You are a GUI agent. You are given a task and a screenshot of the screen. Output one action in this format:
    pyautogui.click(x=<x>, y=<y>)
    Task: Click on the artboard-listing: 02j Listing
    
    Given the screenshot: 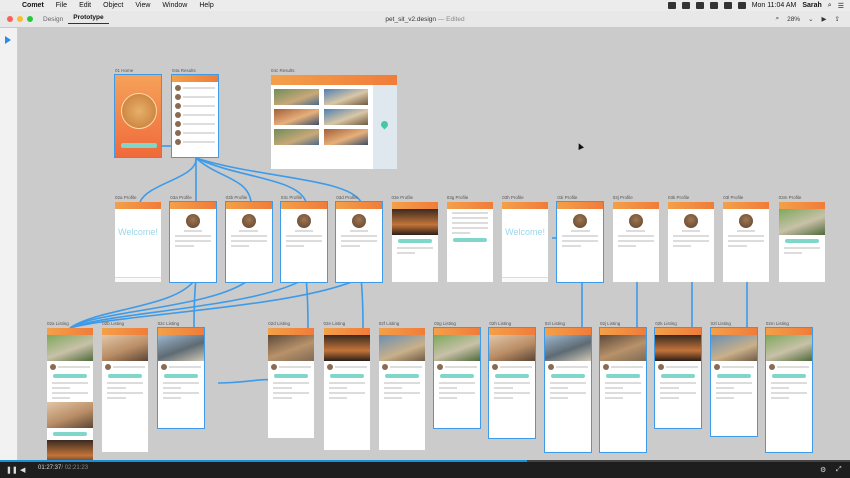 What is the action you would take?
    pyautogui.click(x=623, y=387)
    